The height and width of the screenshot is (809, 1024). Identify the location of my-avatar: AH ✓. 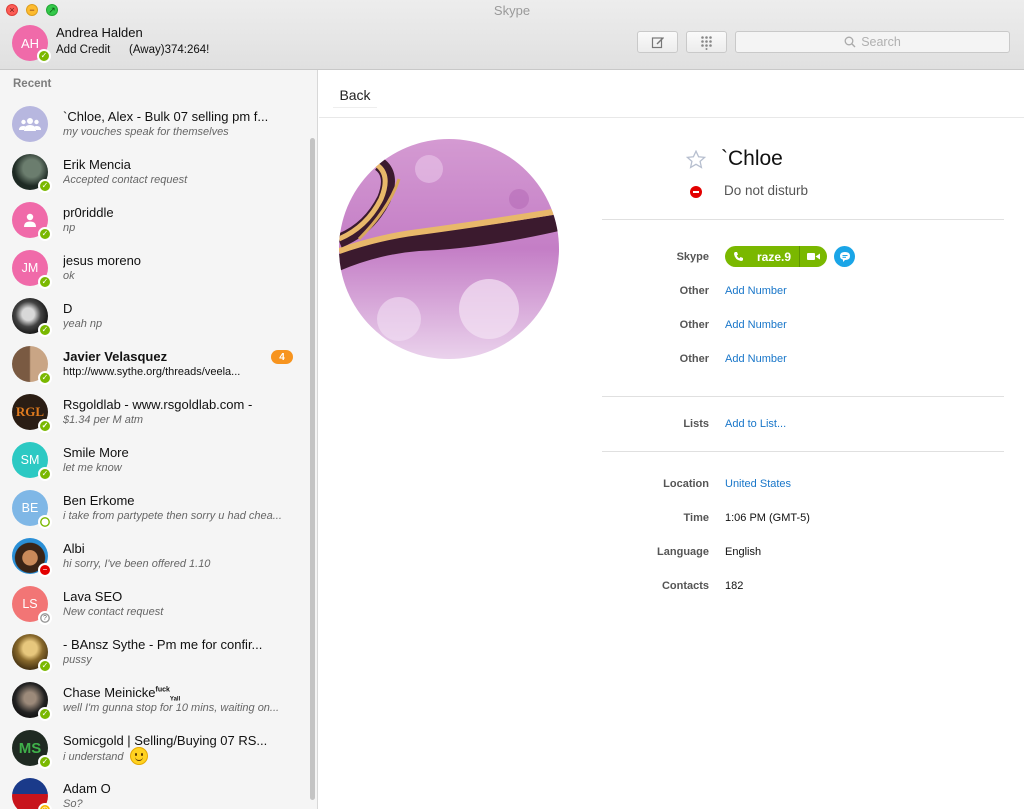
(31, 44).